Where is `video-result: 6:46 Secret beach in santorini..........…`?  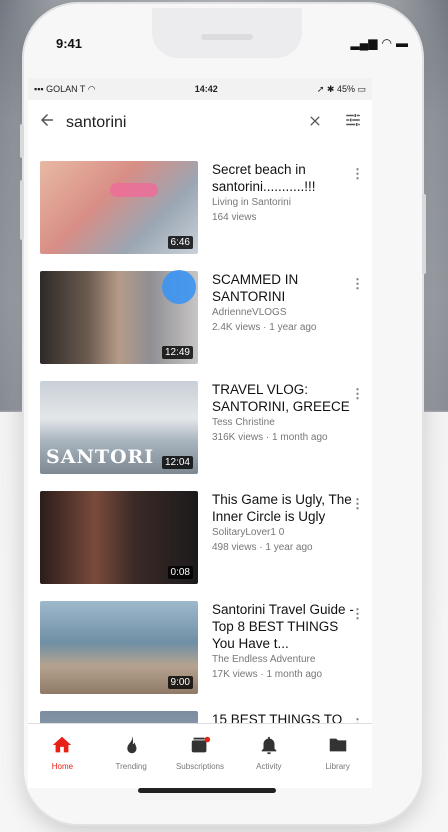
video-result: 6:46 Secret beach in santorini..........… is located at coordinates (200, 201).